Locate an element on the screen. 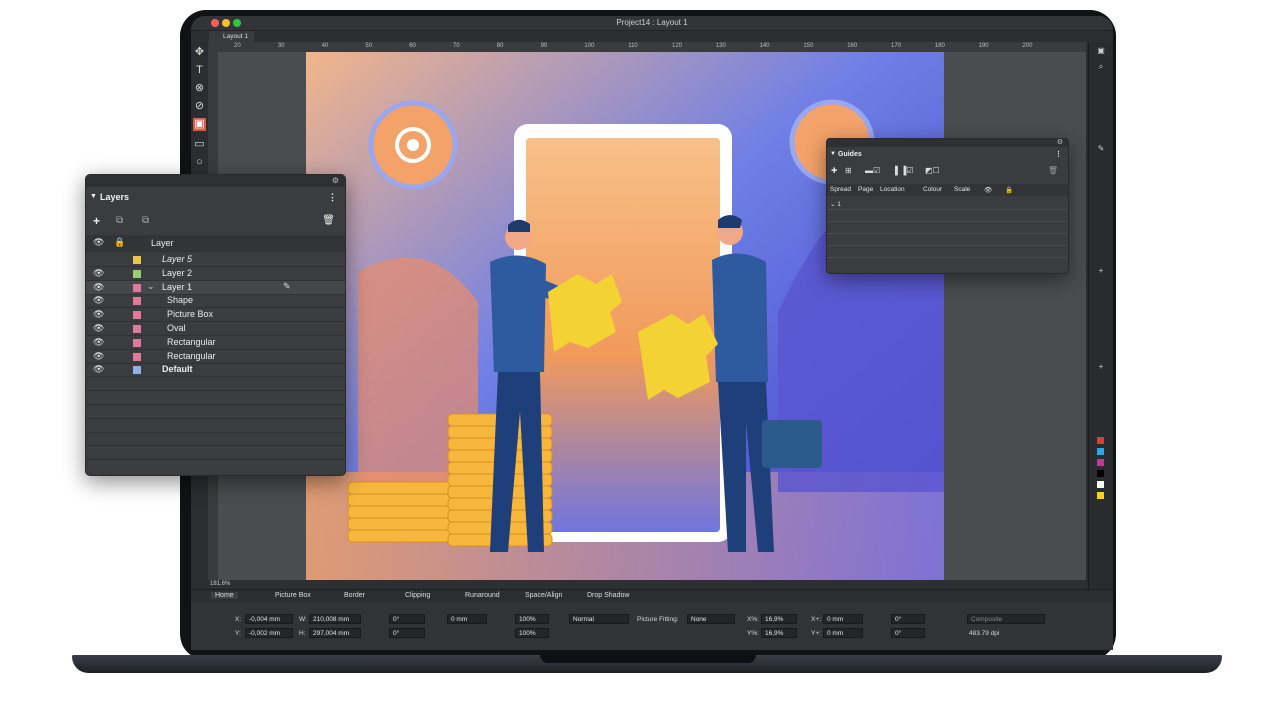  guide-grid-icon: ⊞ is located at coordinates (848, 170).